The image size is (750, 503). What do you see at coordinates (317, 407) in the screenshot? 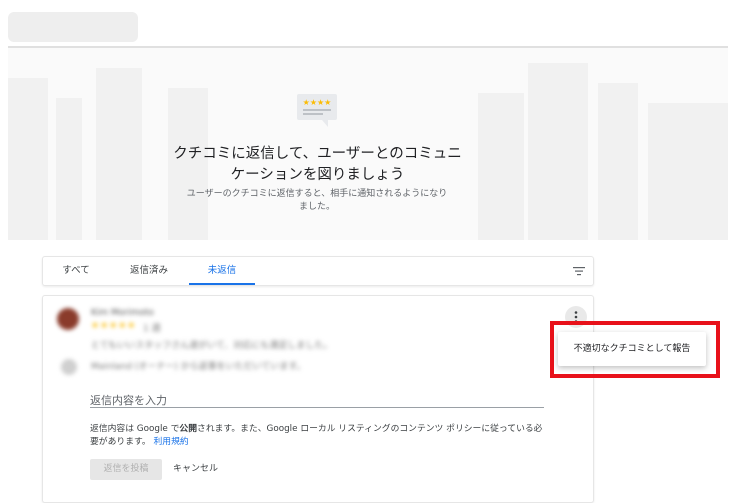
I see `reply-input-underline` at bounding box center [317, 407].